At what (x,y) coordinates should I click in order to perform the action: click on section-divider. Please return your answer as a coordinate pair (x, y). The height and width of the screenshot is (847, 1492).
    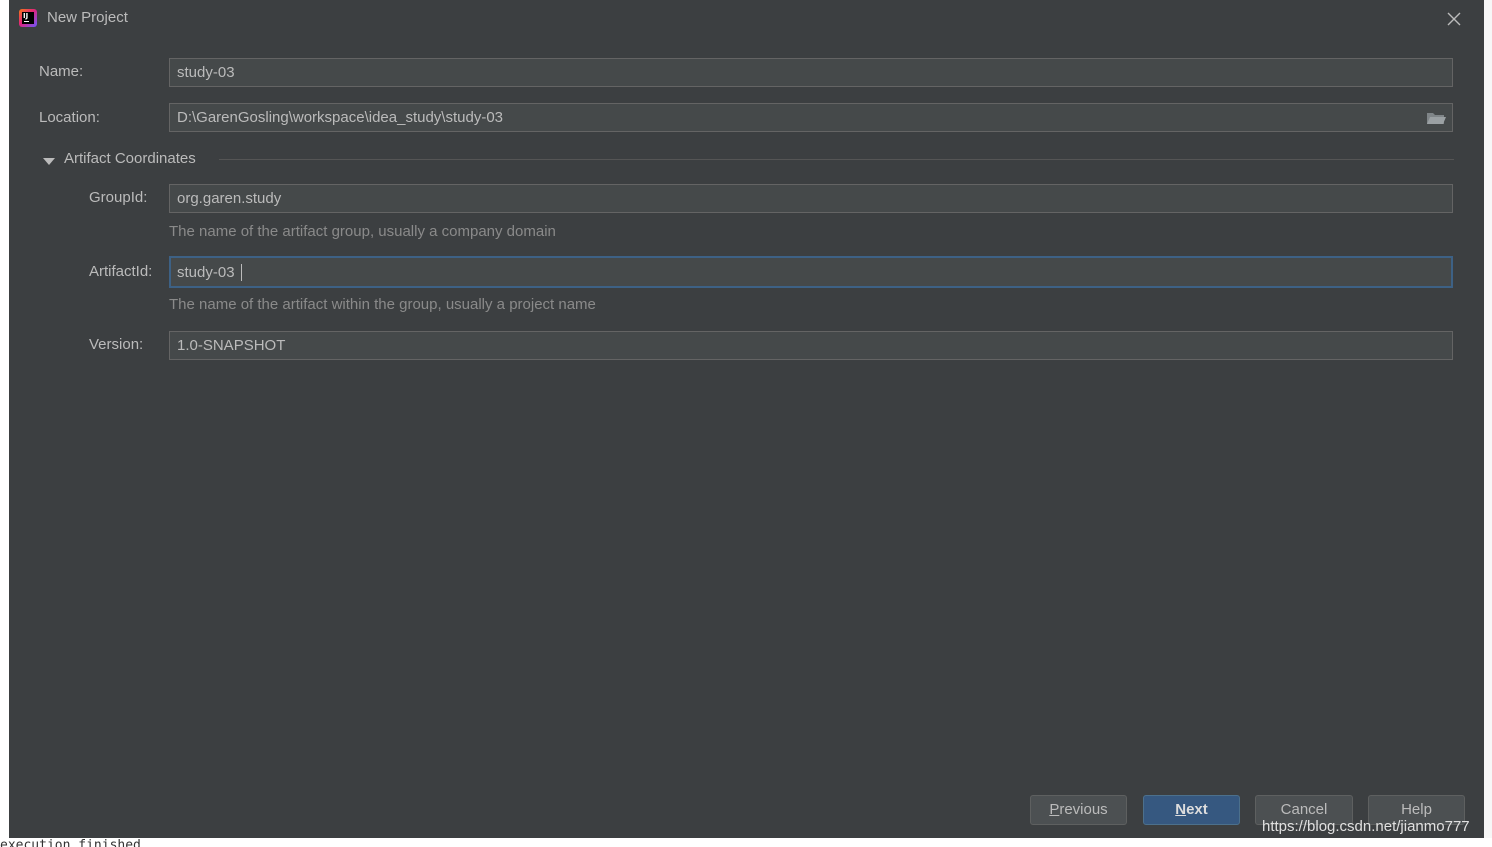
    Looking at the image, I should click on (836, 159).